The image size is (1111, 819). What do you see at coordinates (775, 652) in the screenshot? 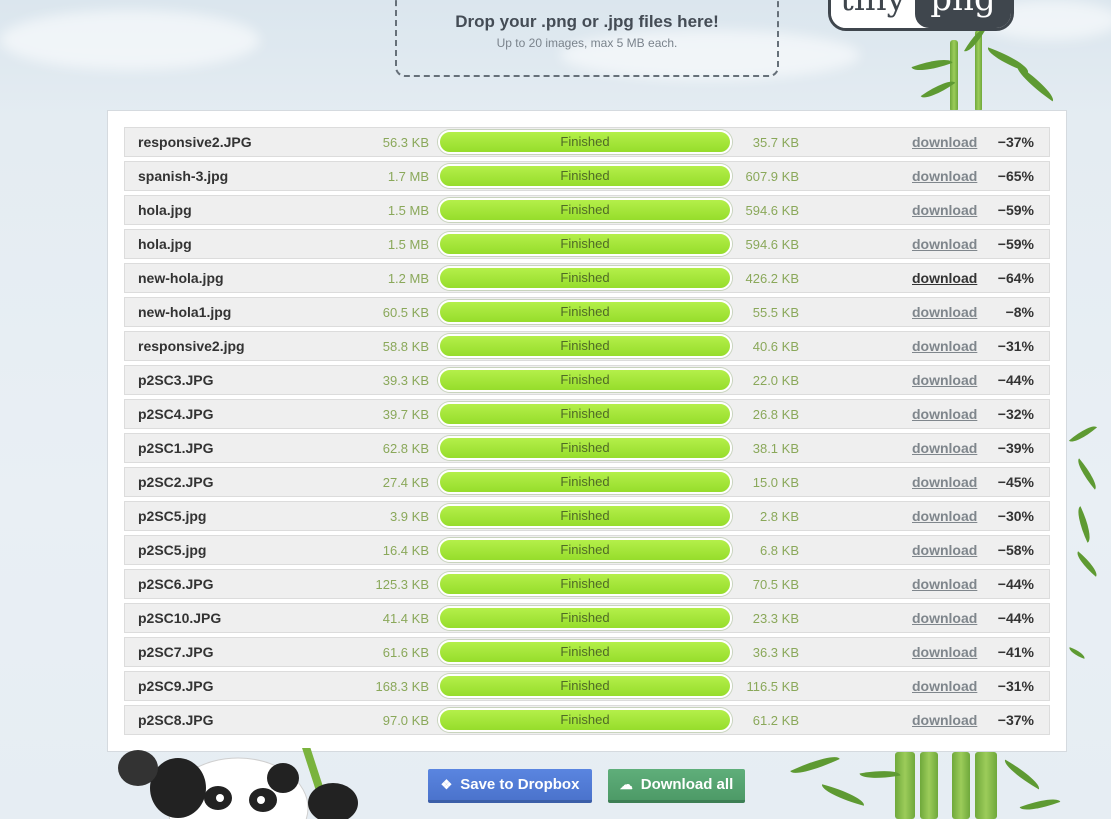
I see `compressed-size: 36.3 KB` at bounding box center [775, 652].